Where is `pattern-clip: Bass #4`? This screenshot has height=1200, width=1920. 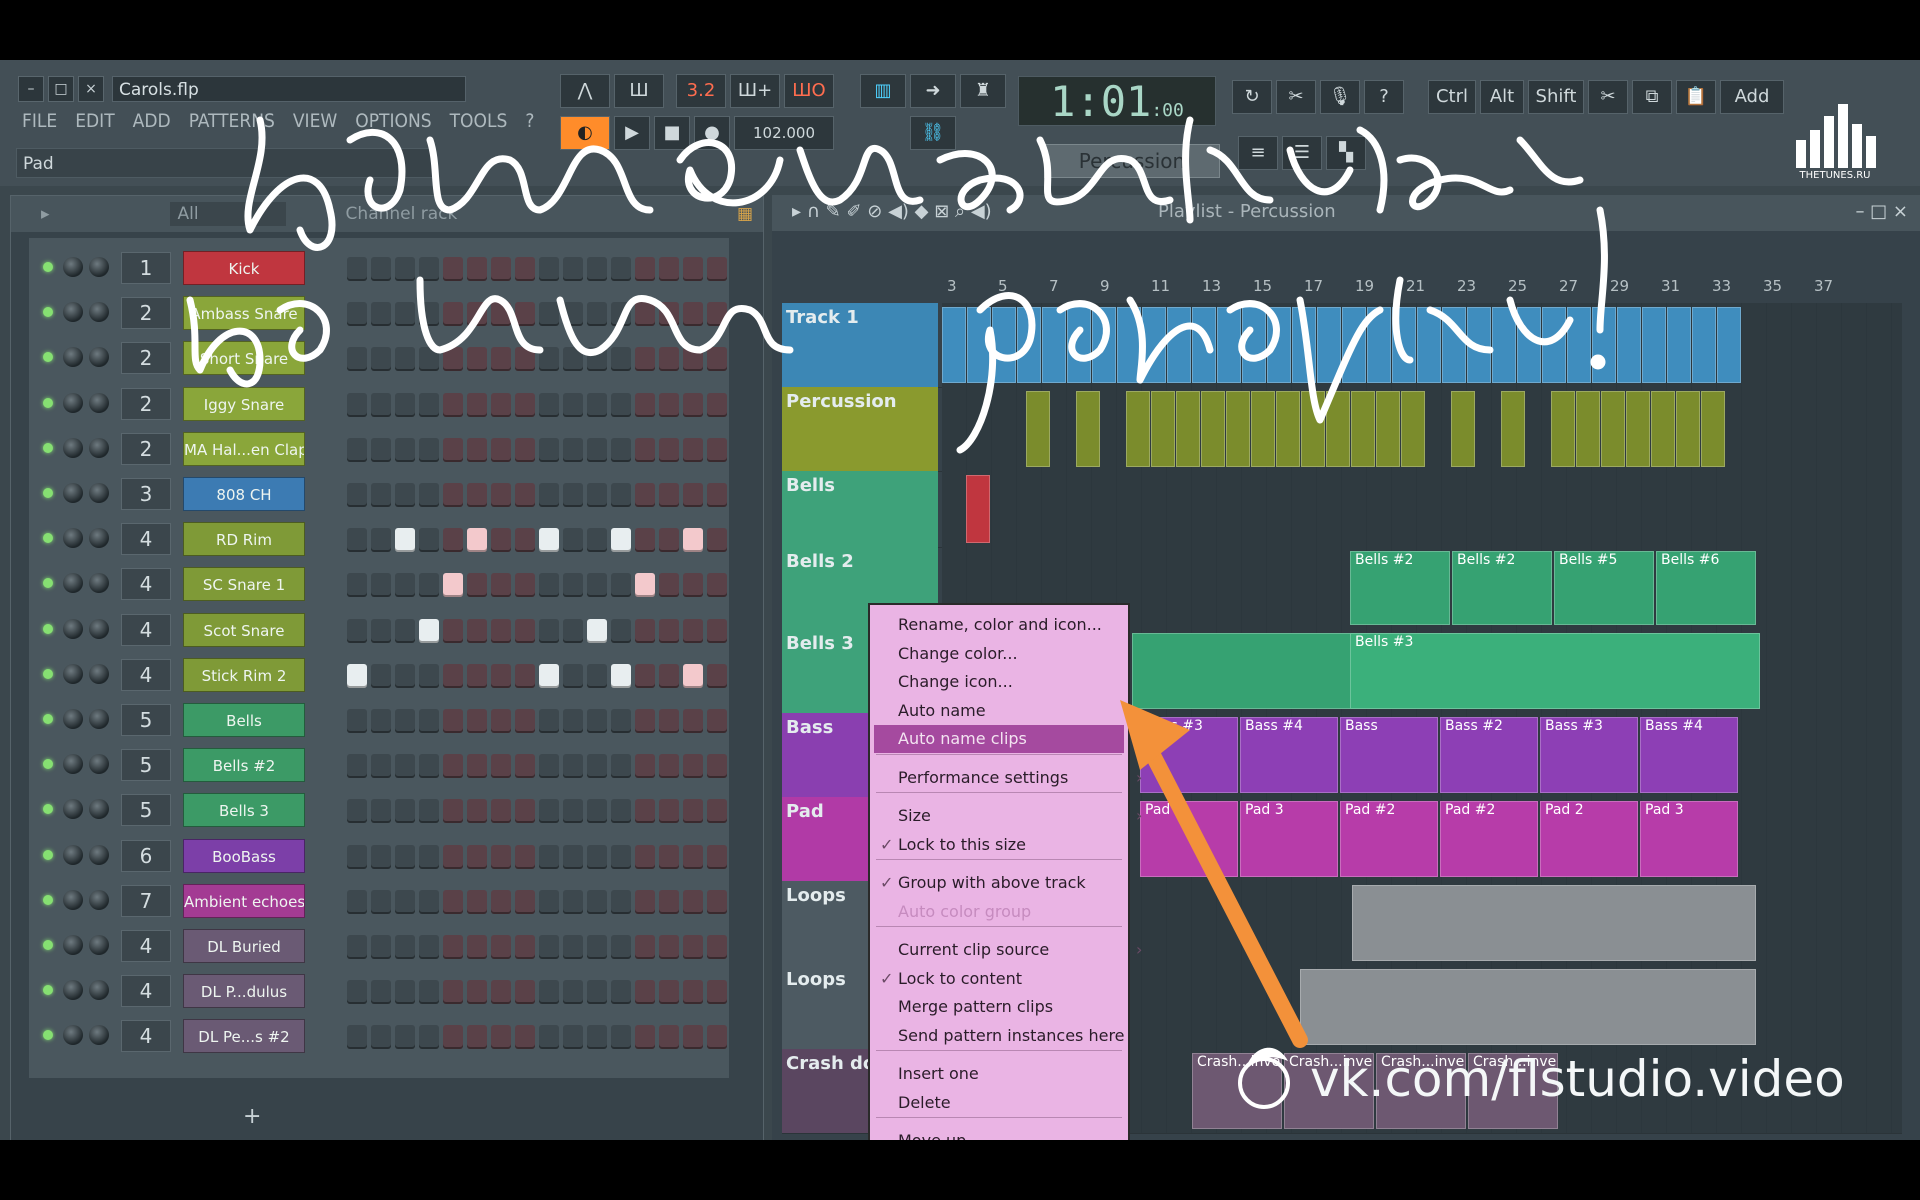 pattern-clip: Bass #4 is located at coordinates (1689, 755).